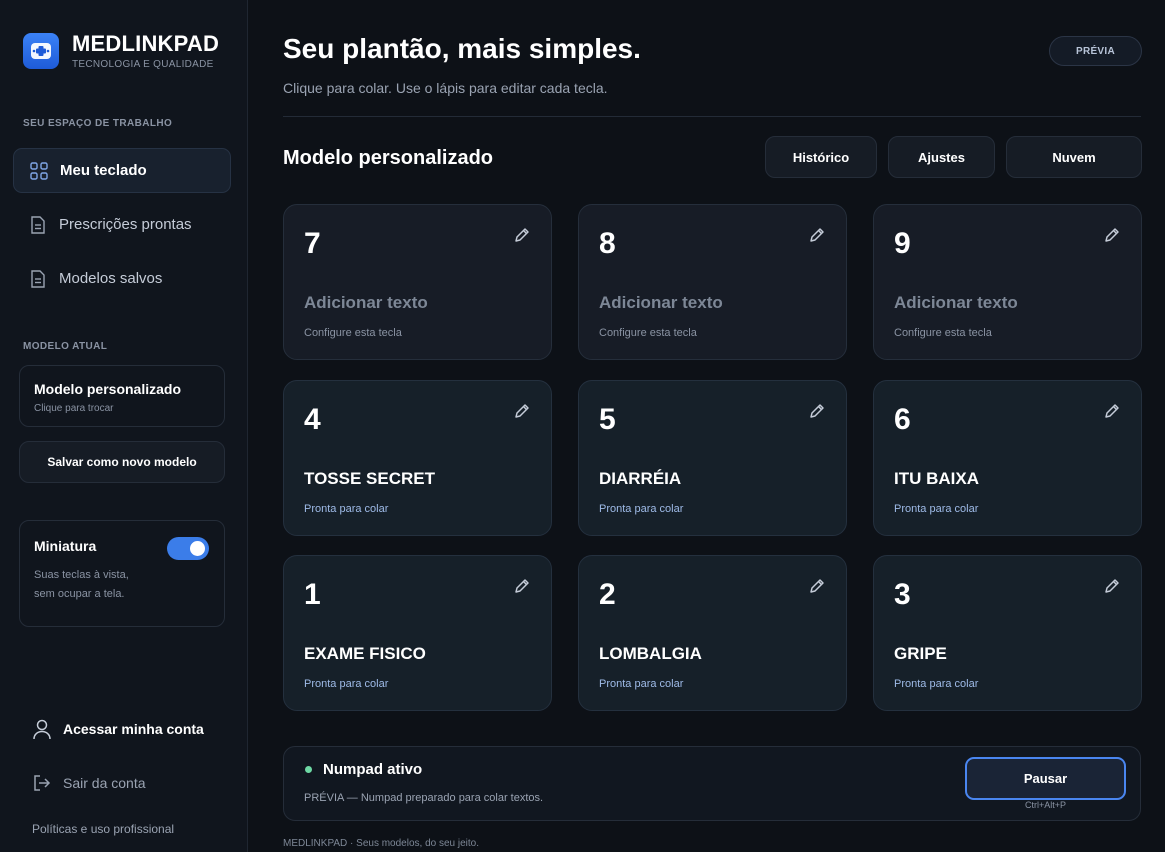 This screenshot has height=852, width=1165. What do you see at coordinates (373, 769) in the screenshot?
I see `status-title: Numpad ativo` at bounding box center [373, 769].